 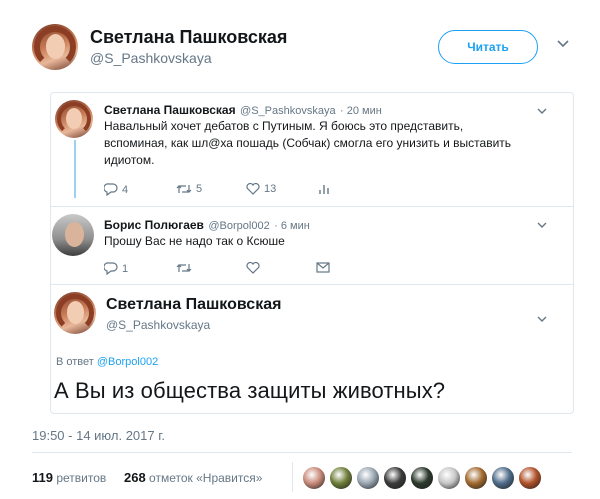 I want to click on reply-count: 1, so click(x=125, y=268).